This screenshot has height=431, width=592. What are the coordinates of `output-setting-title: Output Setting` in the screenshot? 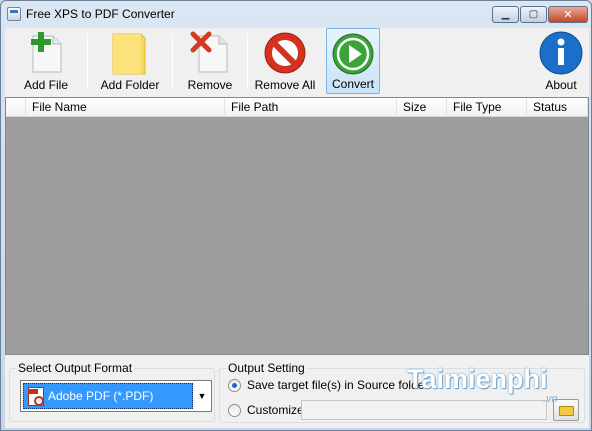 It's located at (266, 368).